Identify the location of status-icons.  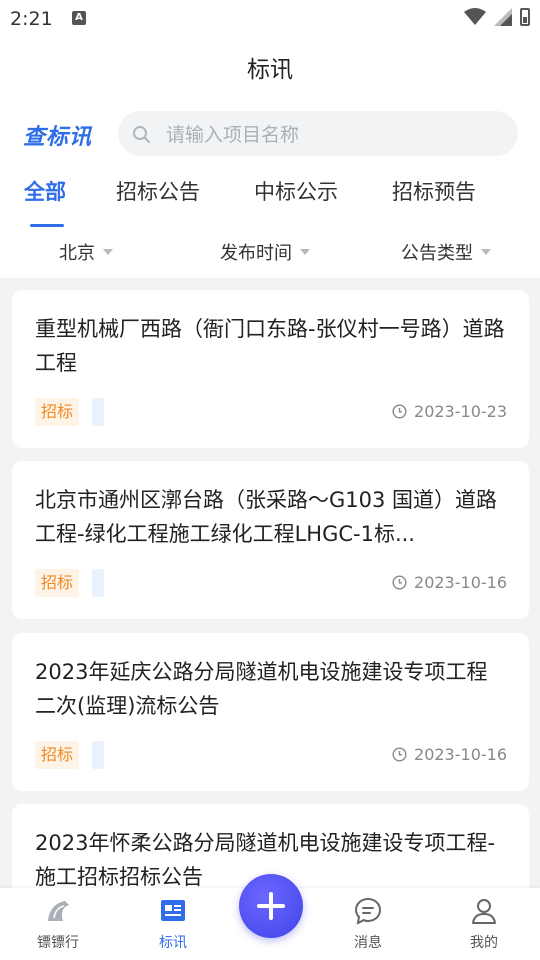
(497, 17).